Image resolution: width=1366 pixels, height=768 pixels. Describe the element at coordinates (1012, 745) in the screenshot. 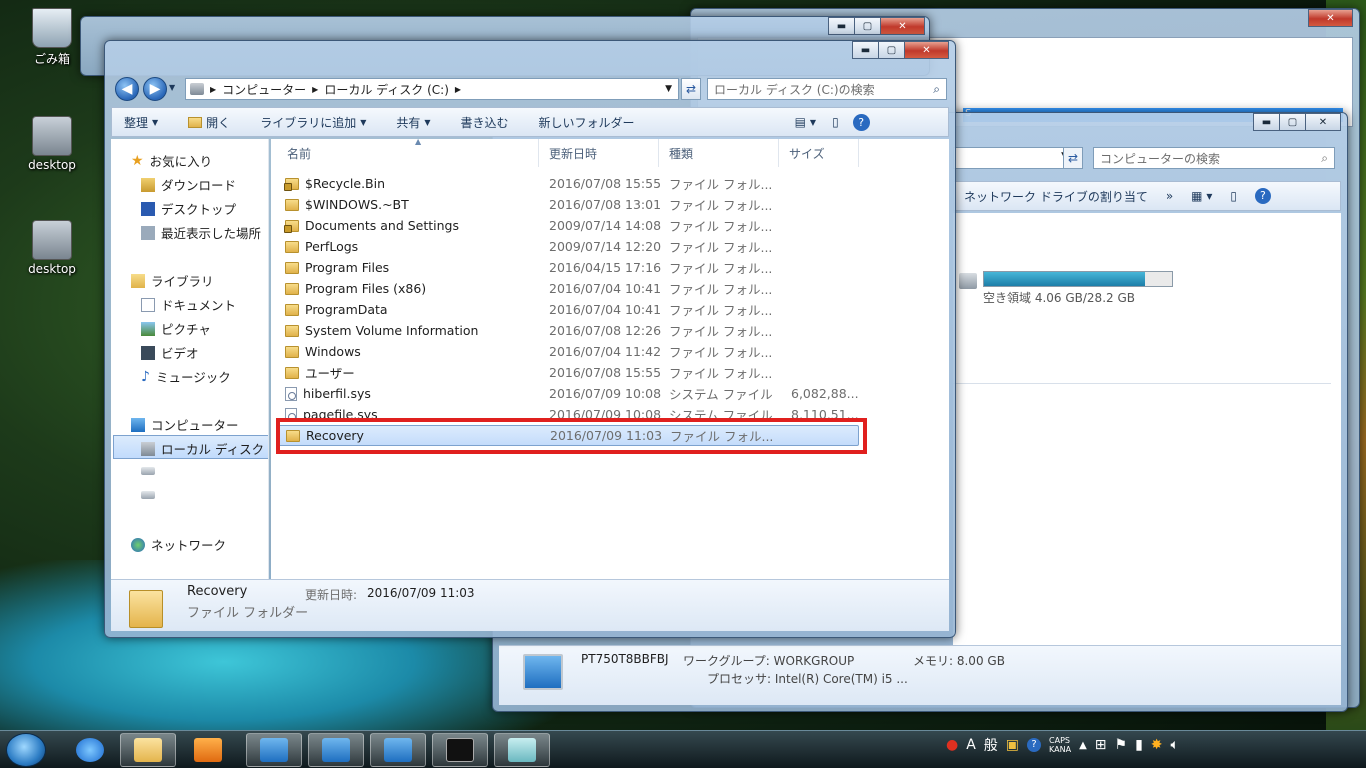

I see `ime-toolbox-icon: ▣` at that location.